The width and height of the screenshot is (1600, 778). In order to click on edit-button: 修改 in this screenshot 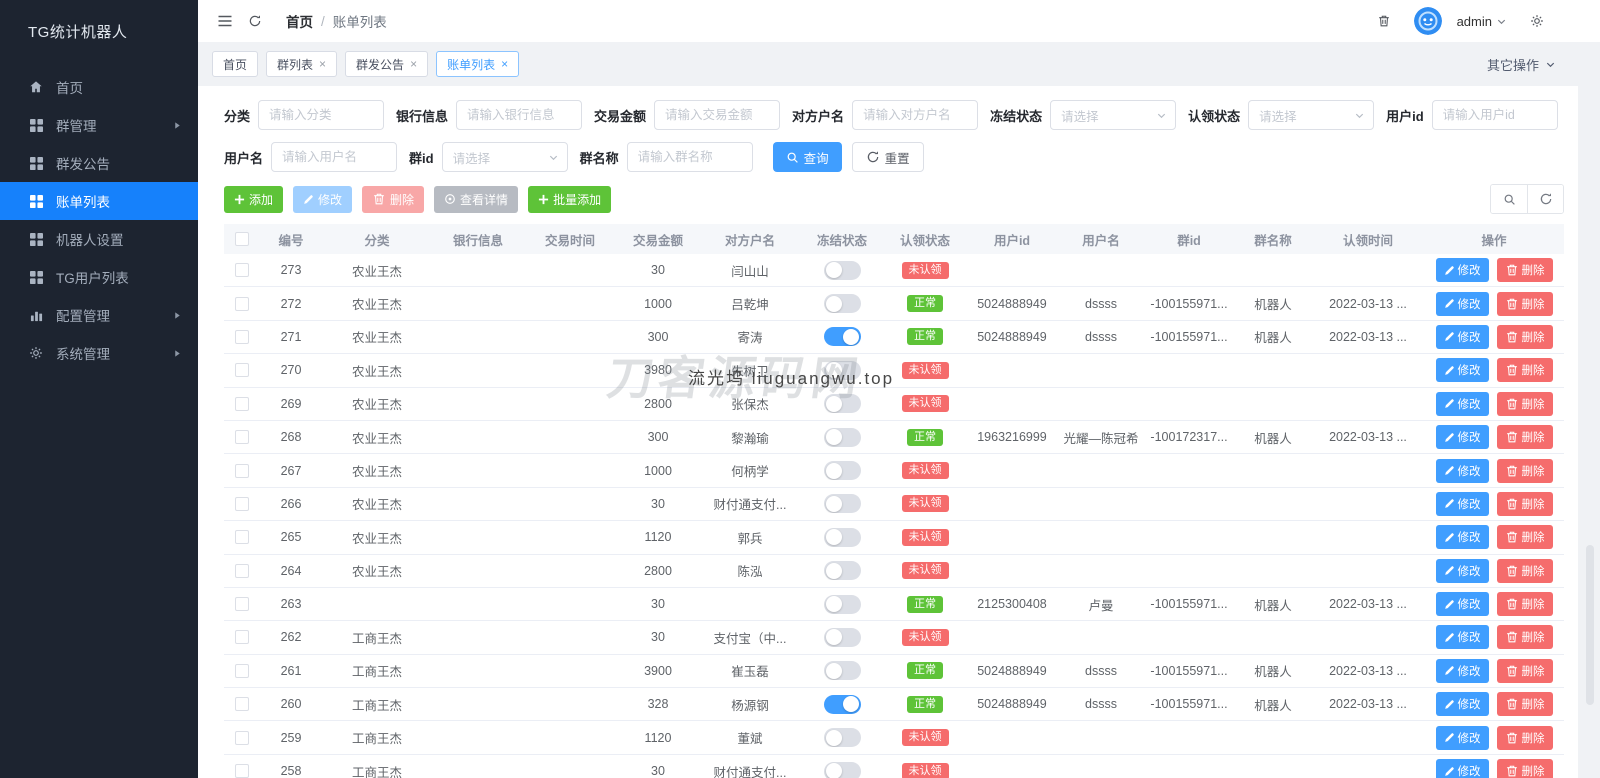, I will do `click(323, 199)`.